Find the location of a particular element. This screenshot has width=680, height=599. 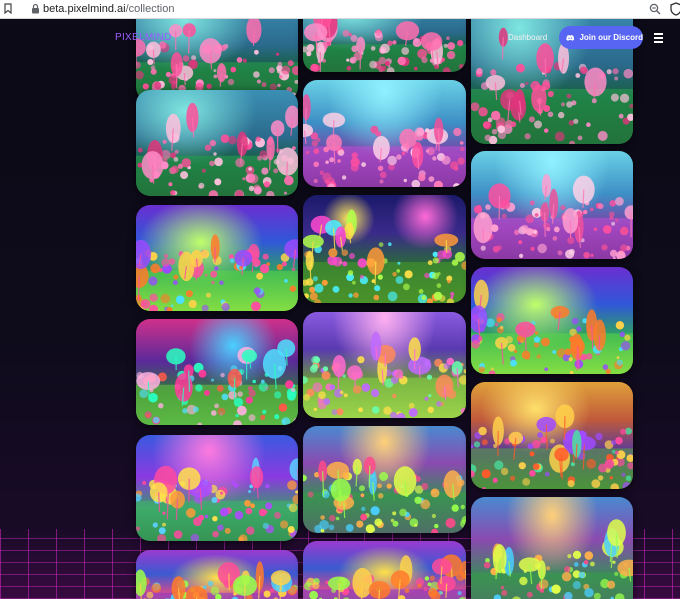

url-field: beta.pixelmind.ai/collection is located at coordinates (108, 9).